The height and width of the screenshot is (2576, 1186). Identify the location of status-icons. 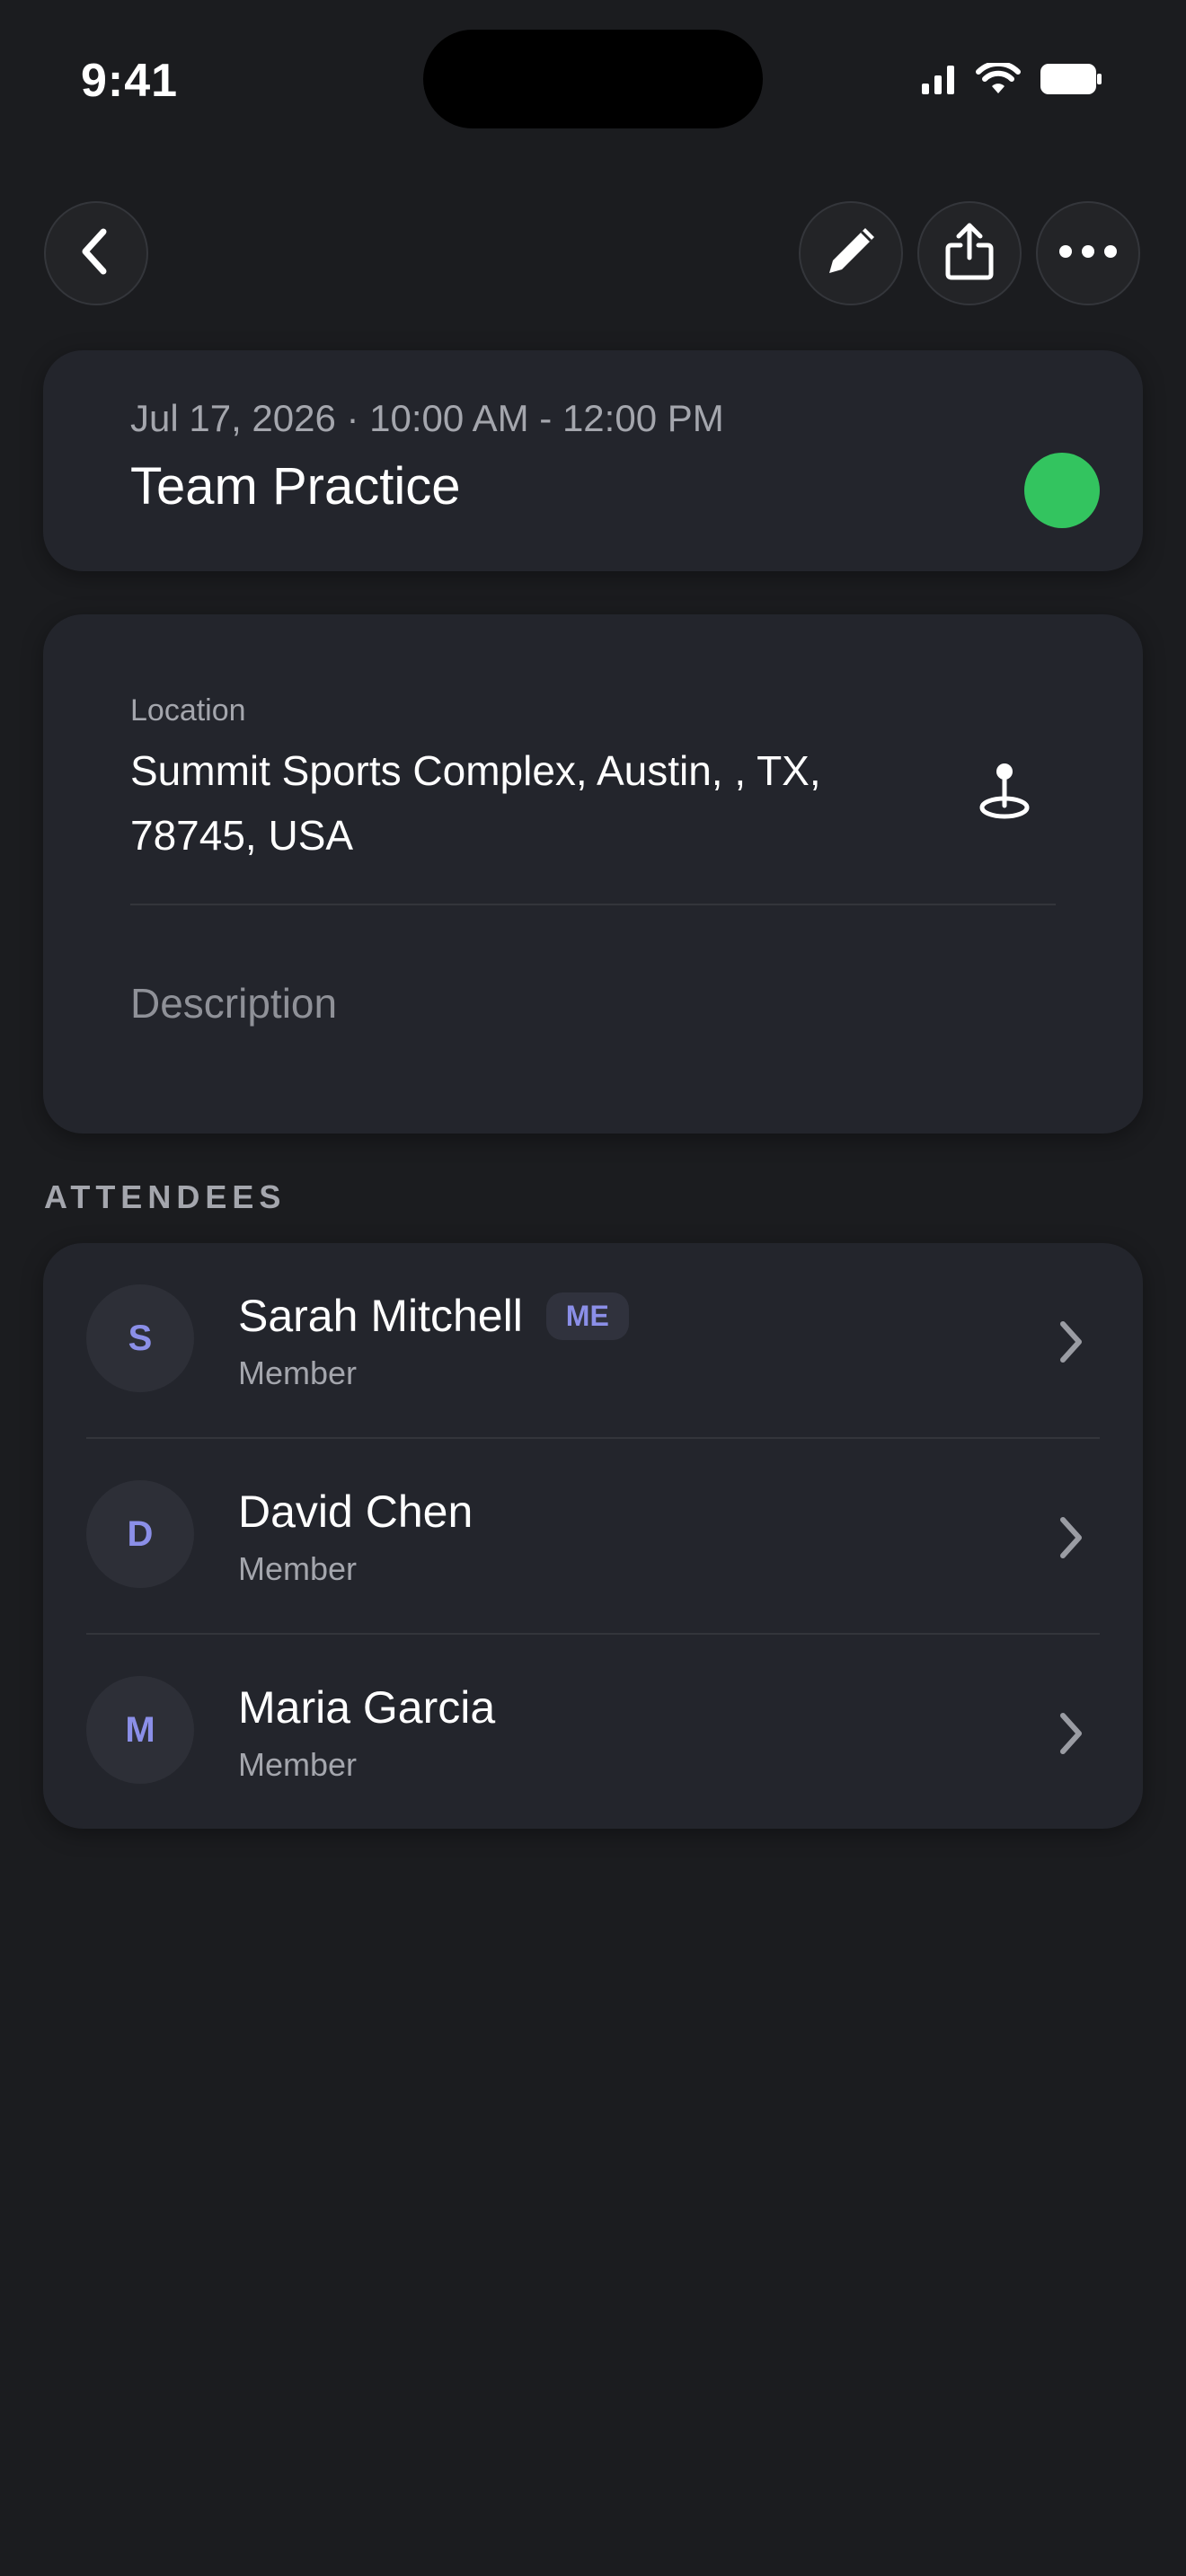
(1012, 80).